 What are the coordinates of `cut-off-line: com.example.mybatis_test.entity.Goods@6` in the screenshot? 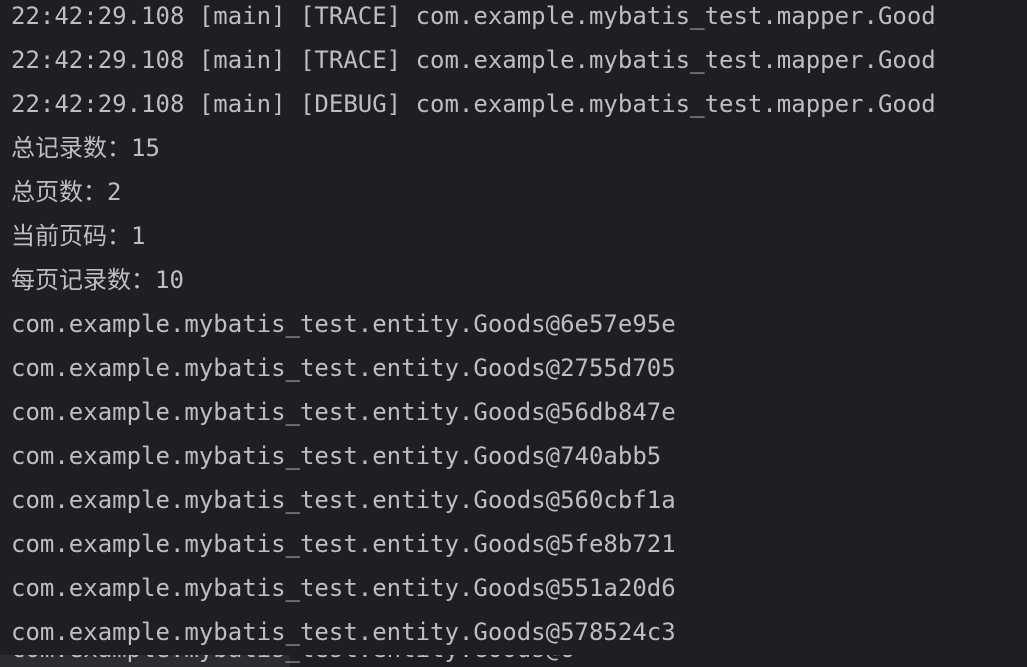 It's located at (513, 661).